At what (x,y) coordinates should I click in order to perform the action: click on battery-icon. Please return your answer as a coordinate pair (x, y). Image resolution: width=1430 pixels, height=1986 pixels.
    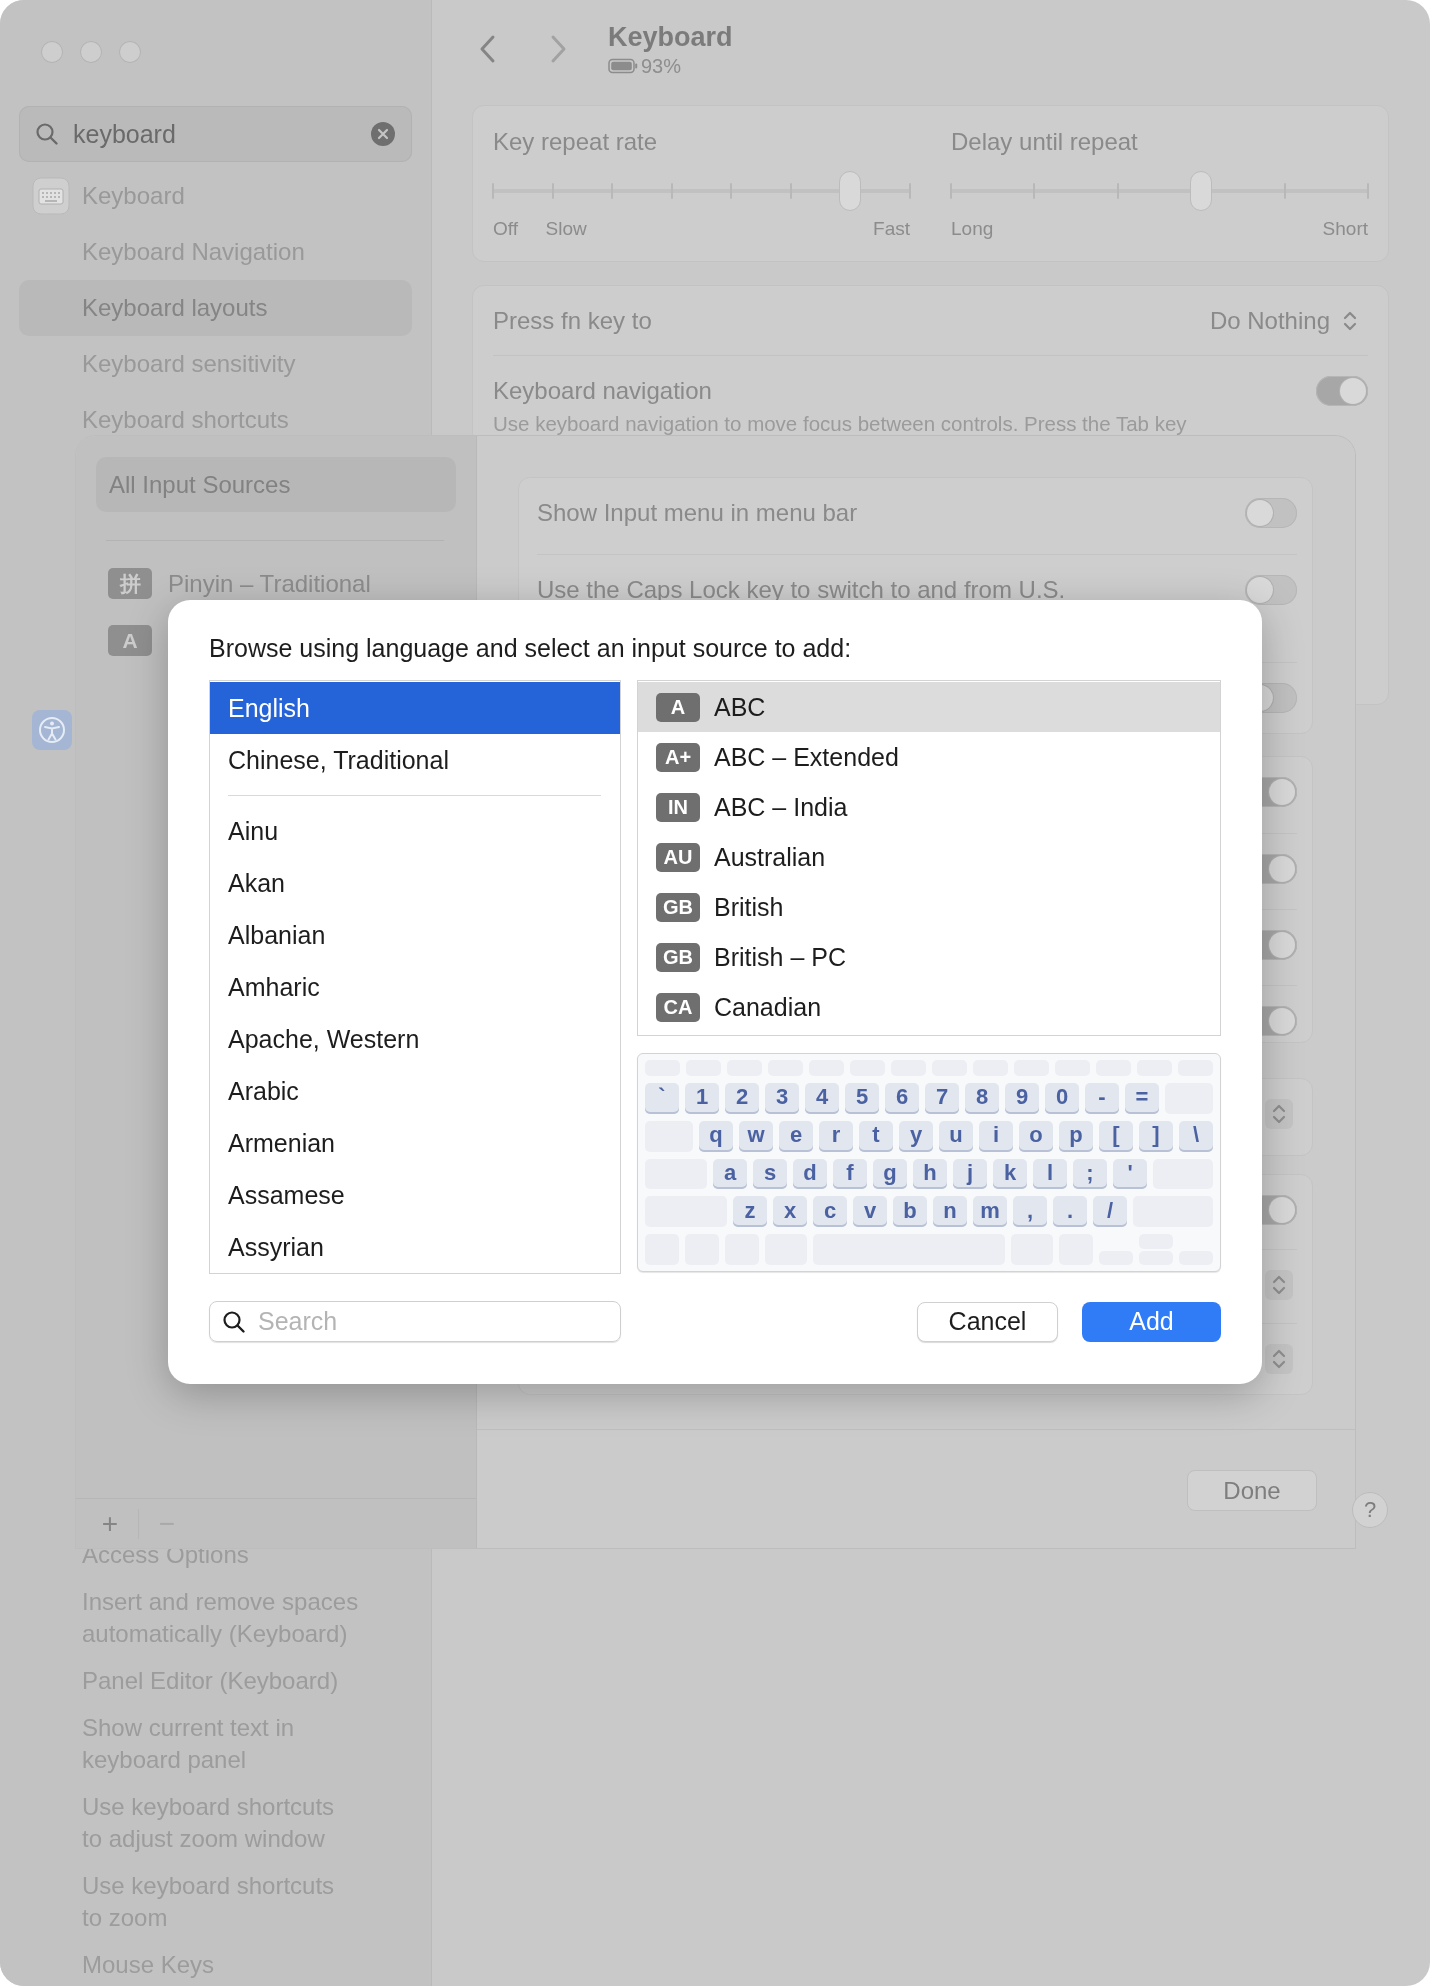
    Looking at the image, I should click on (623, 66).